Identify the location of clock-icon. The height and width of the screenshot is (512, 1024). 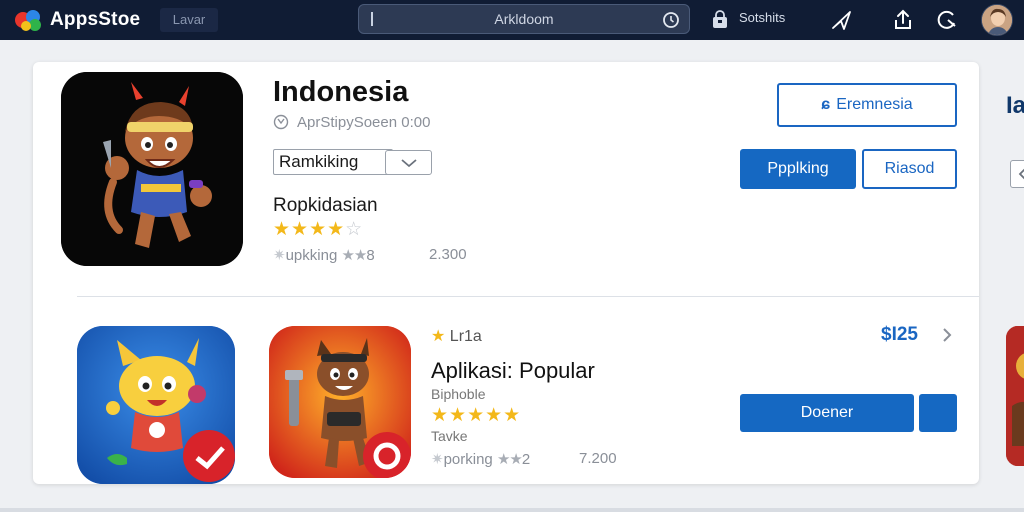
(281, 122).